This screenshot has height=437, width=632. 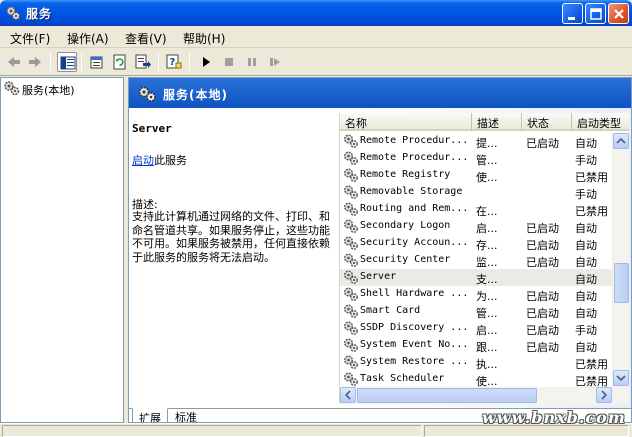 What do you see at coordinates (411, 191) in the screenshot?
I see `service-name-cell: Removable Storage` at bounding box center [411, 191].